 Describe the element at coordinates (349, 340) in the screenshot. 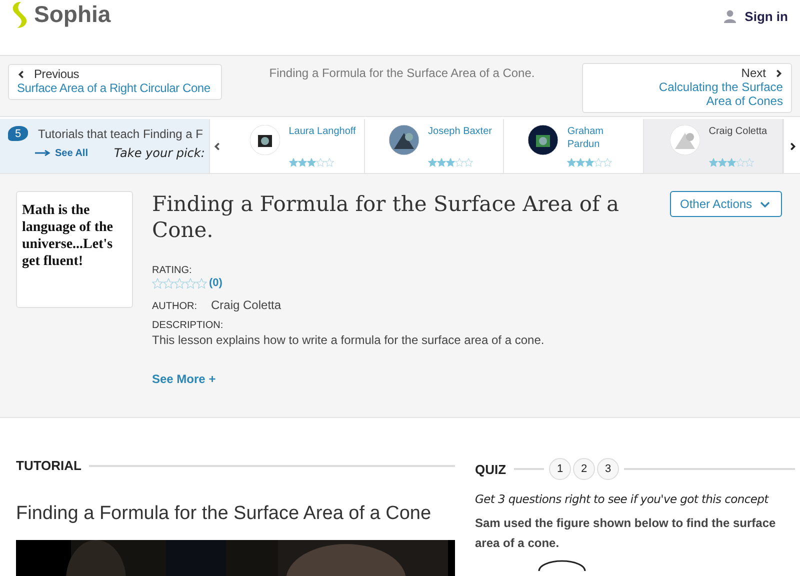

I see `lesson-description: This lesson explains how to write a formula for the surface area of a cone.` at that location.